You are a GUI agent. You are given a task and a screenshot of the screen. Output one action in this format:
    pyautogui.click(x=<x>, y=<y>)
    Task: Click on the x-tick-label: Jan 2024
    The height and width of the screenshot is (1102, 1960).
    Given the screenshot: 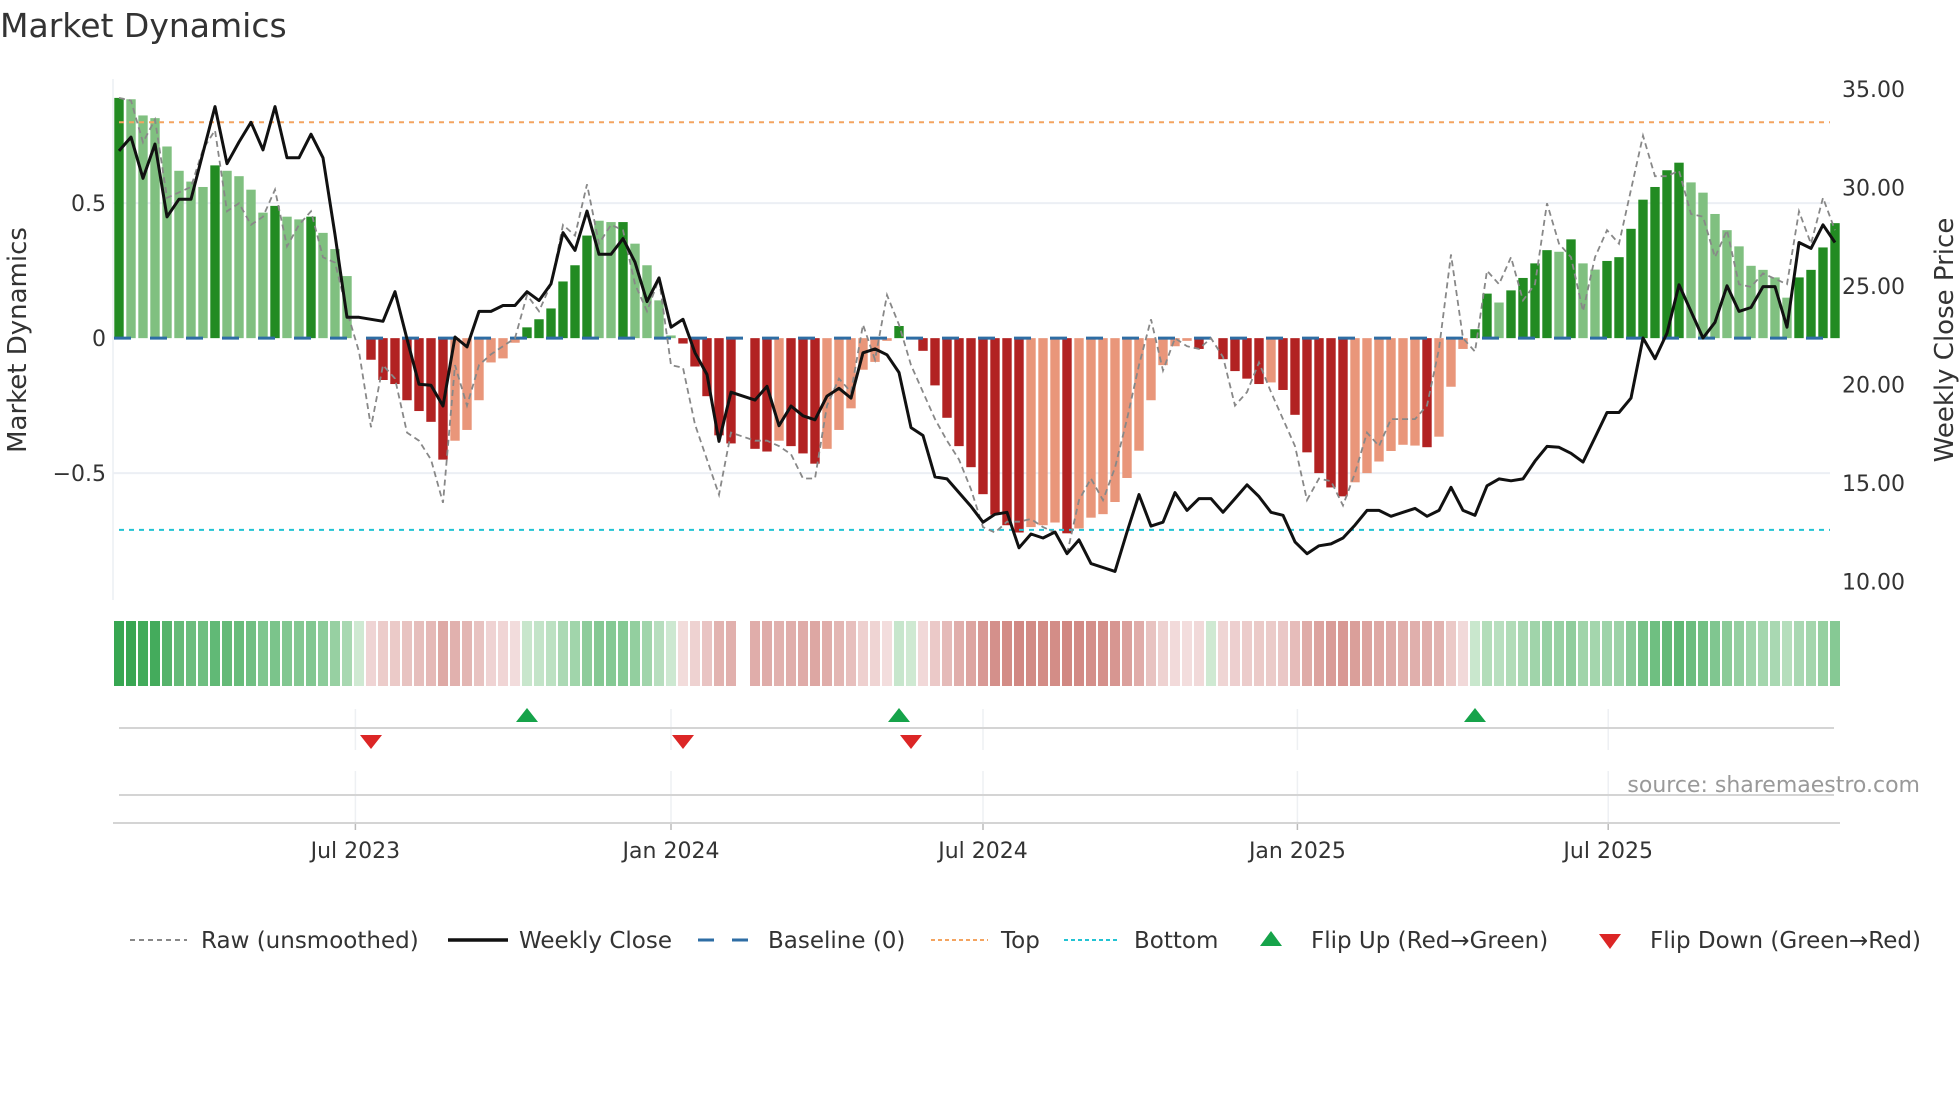 What is the action you would take?
    pyautogui.click(x=670, y=851)
    